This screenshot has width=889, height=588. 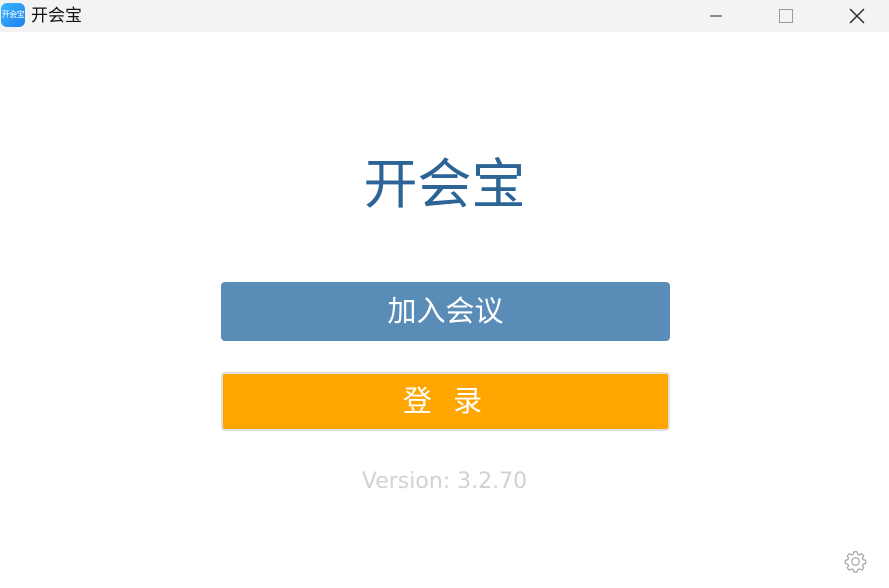 What do you see at coordinates (444, 184) in the screenshot?
I see `app-heading: 开会宝` at bounding box center [444, 184].